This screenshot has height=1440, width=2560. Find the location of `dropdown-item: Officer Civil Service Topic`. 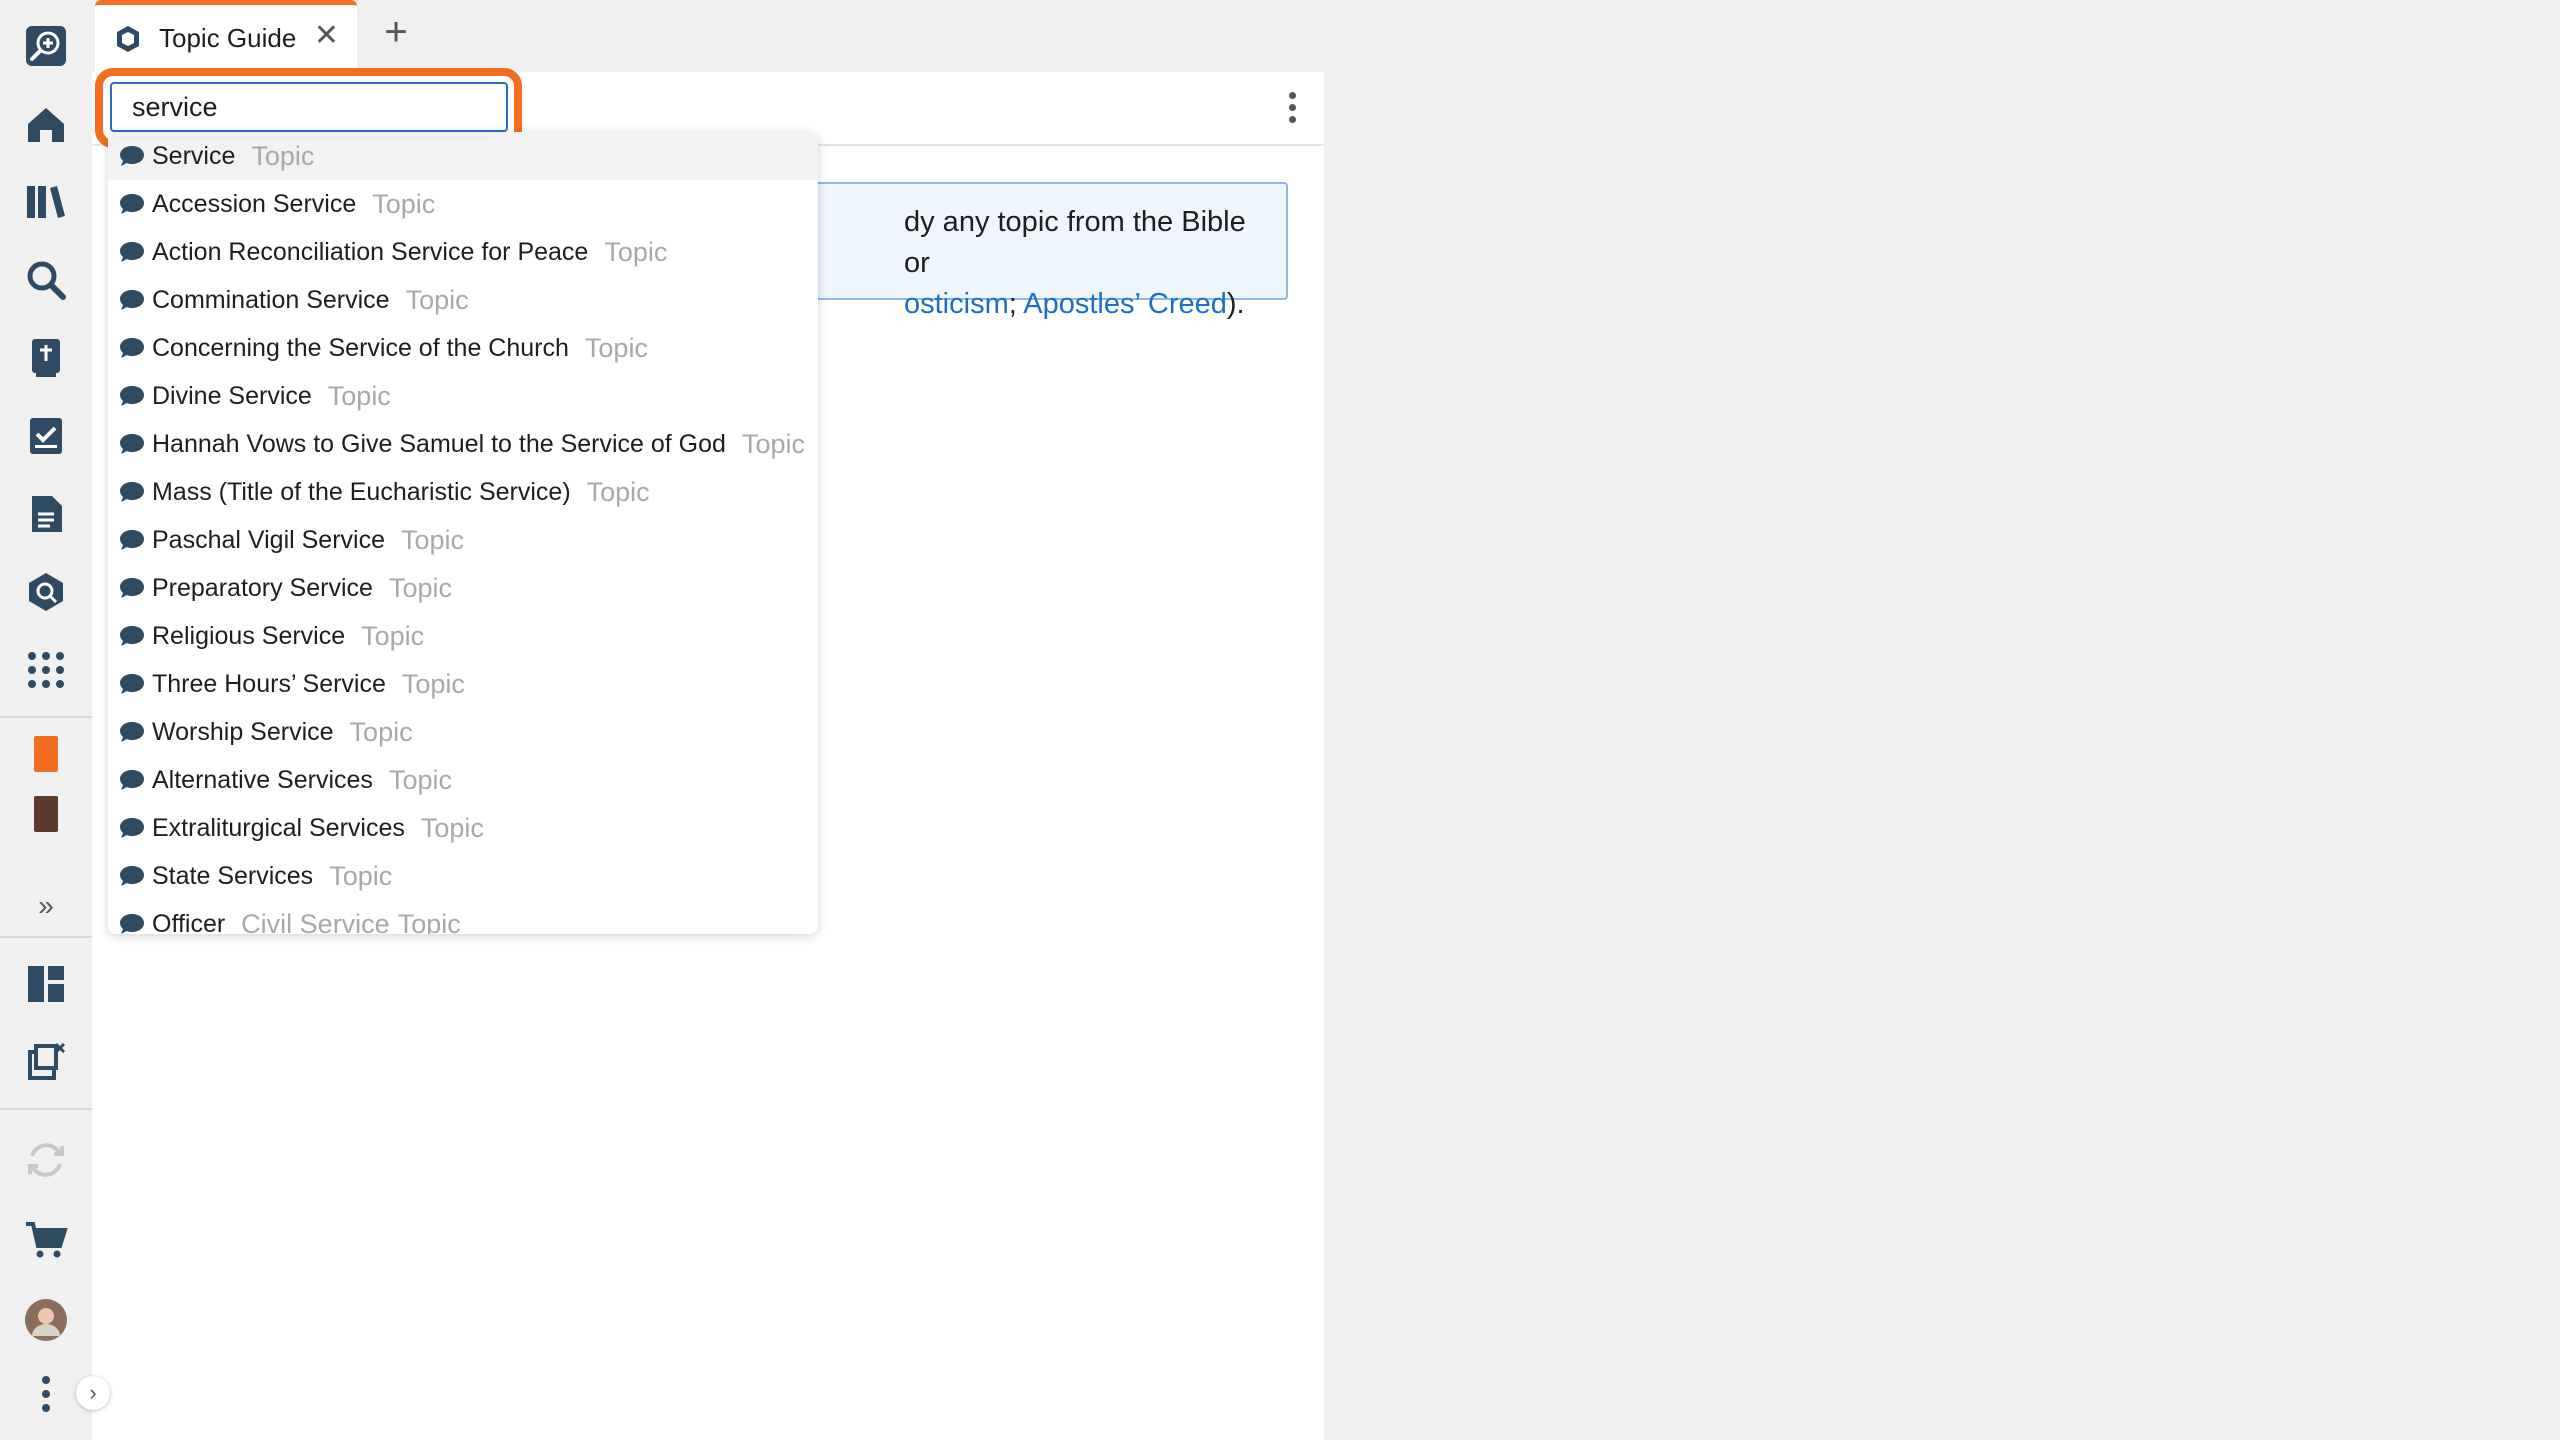

dropdown-item: Officer Civil Service Topic is located at coordinates (463, 917).